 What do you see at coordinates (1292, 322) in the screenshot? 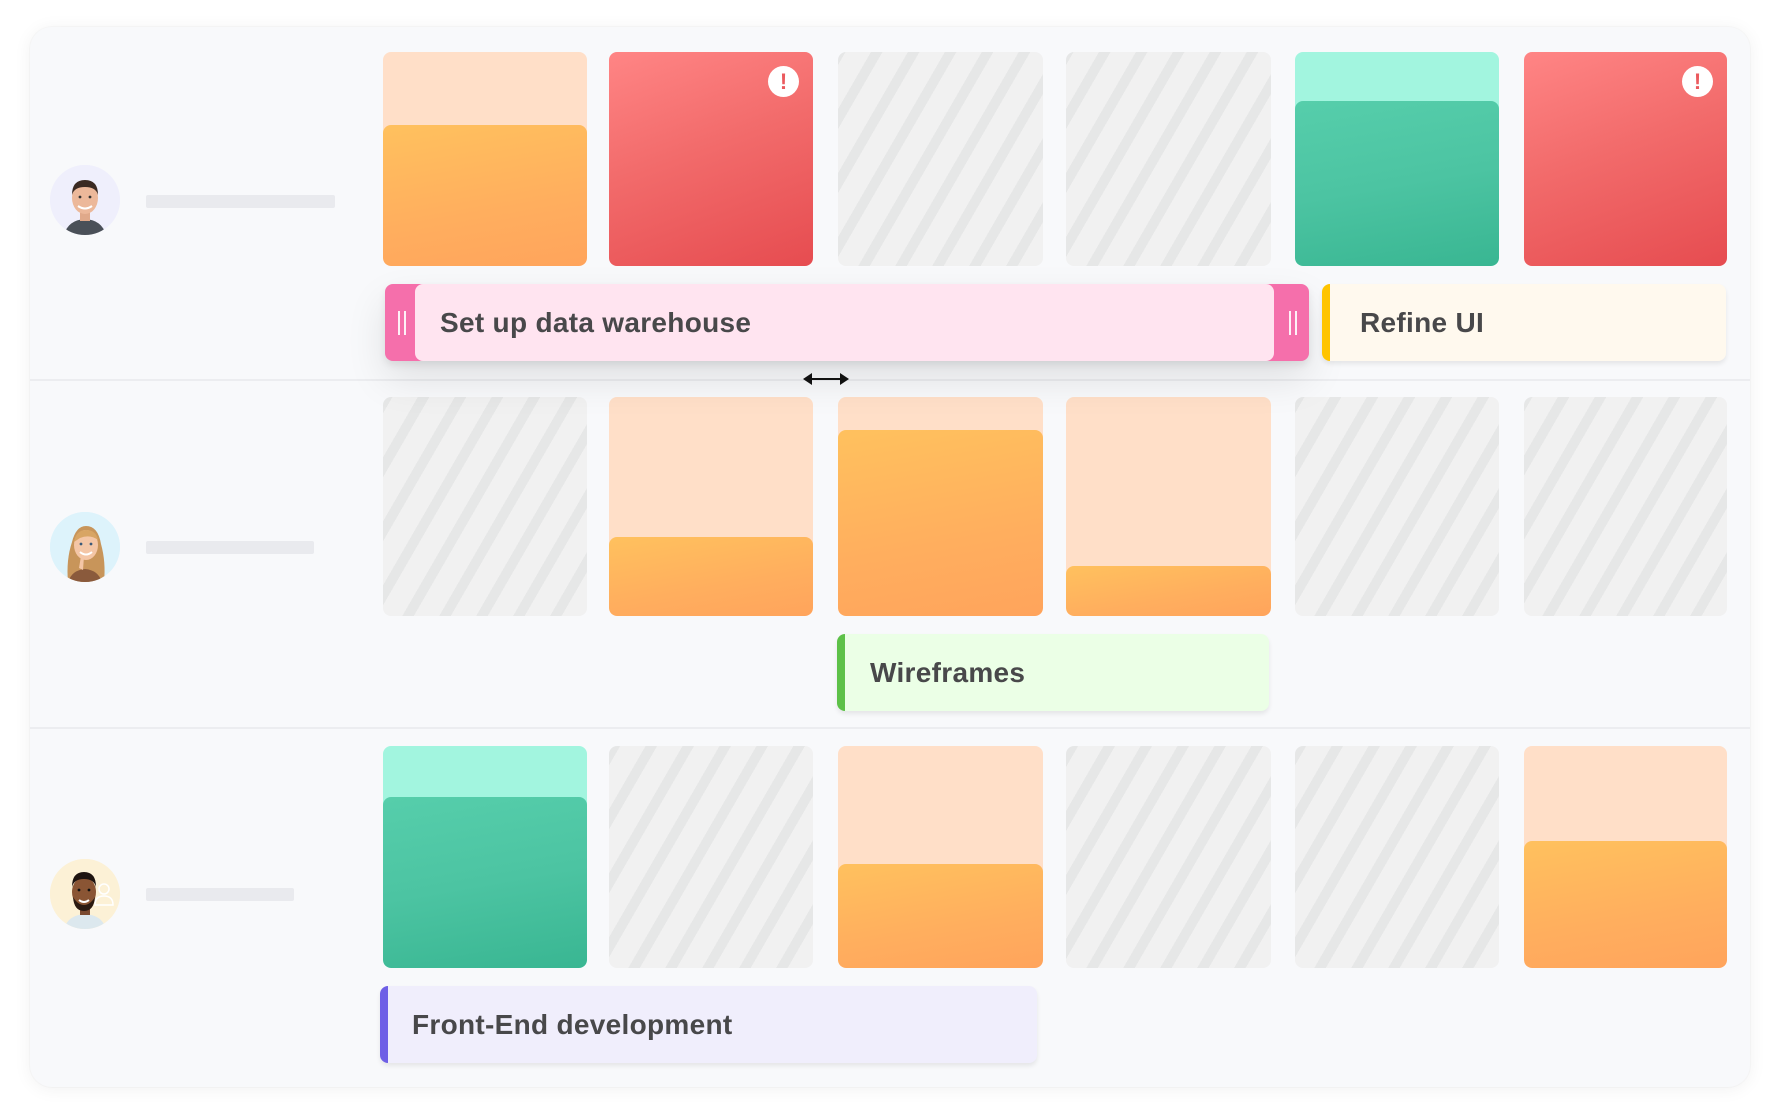
I see `resize-handle-right` at bounding box center [1292, 322].